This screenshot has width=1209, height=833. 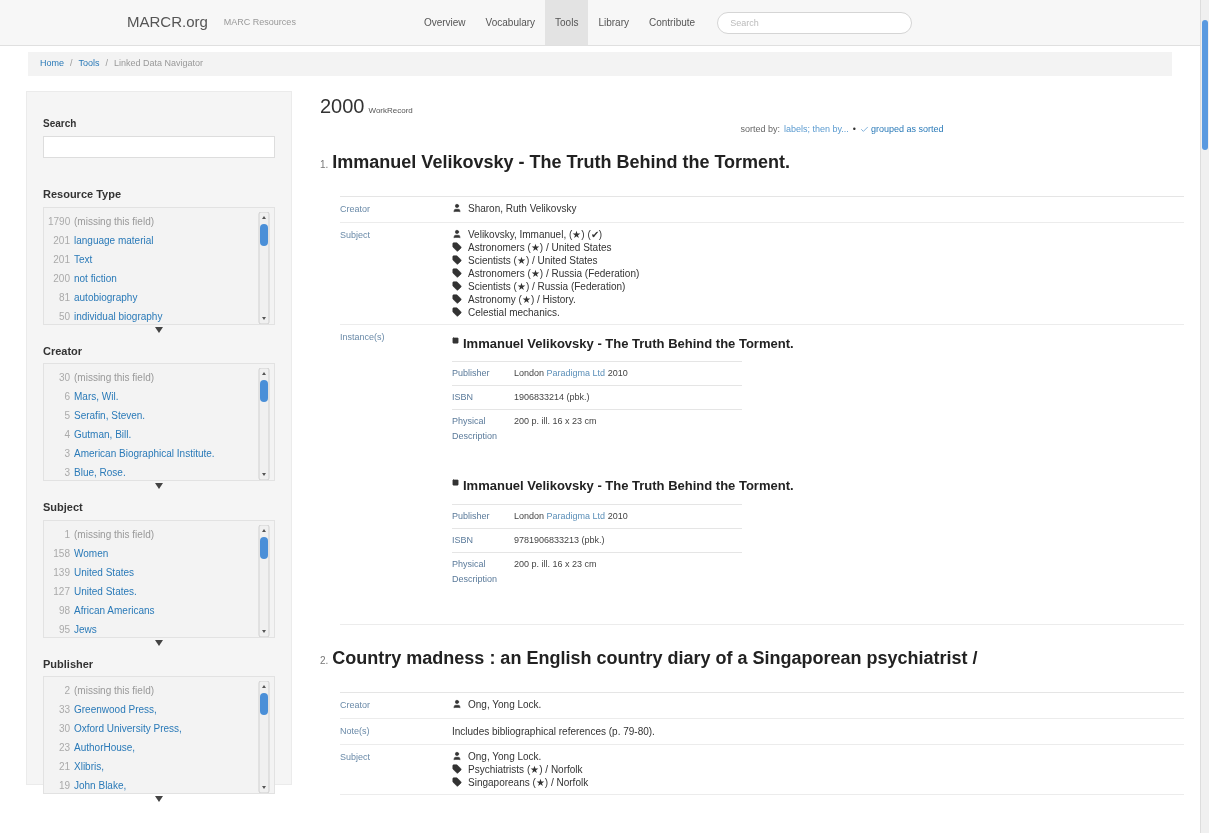 I want to click on result-count: 2000, so click(x=342, y=106).